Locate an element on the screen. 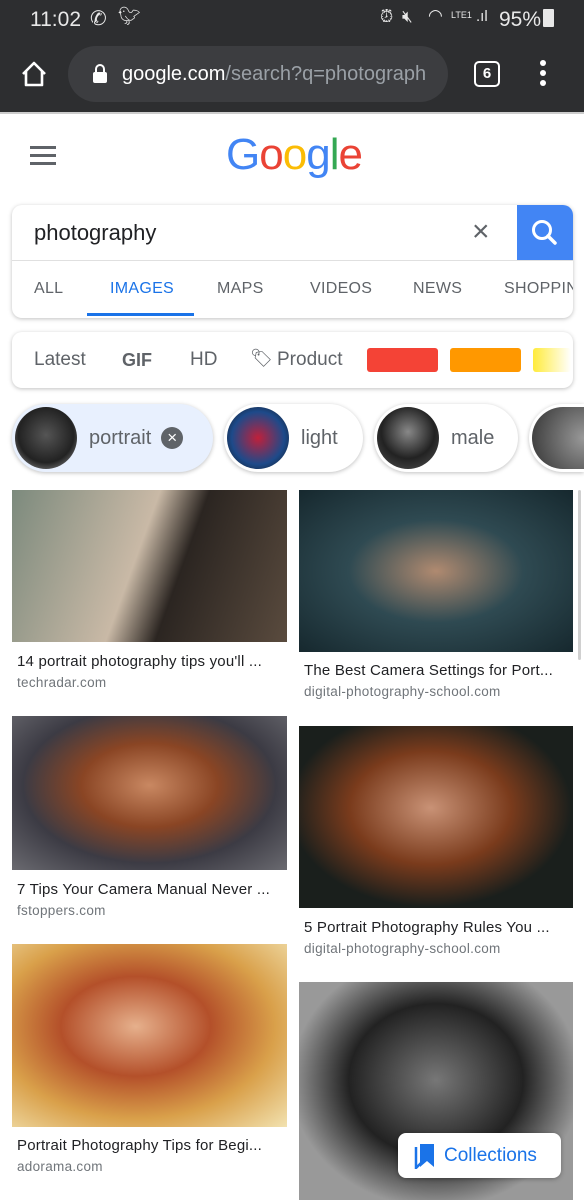 The height and width of the screenshot is (1200, 584). result-source: fstoppers.com is located at coordinates (61, 910).